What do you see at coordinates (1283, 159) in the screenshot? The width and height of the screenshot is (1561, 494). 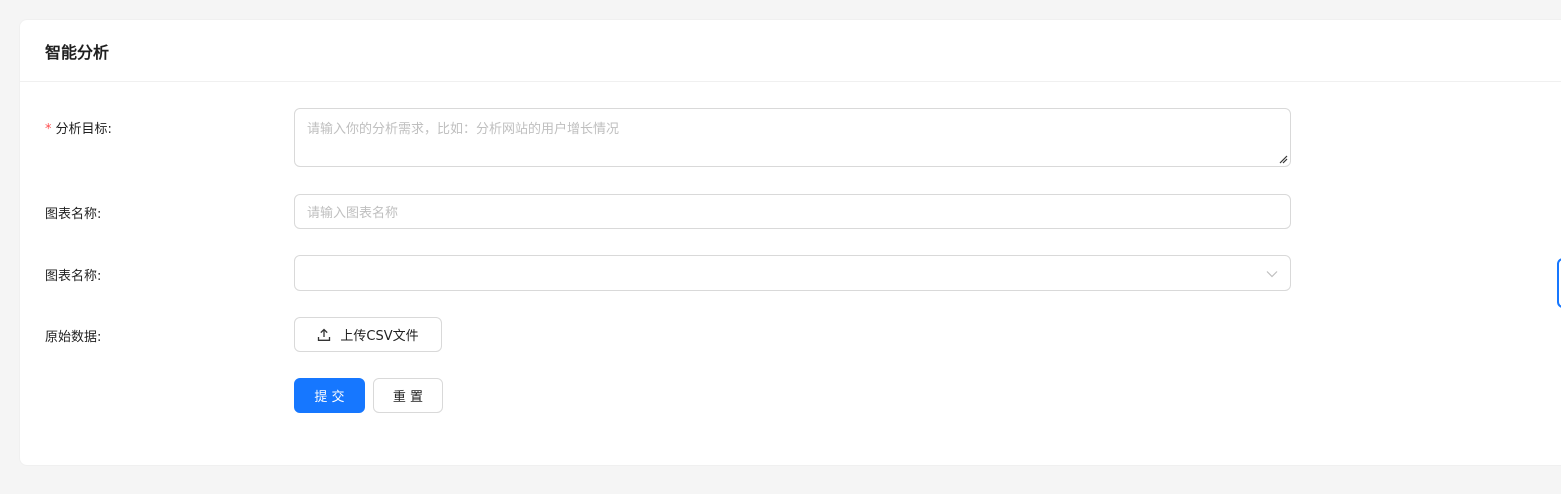 I see `resize-handle-icon` at bounding box center [1283, 159].